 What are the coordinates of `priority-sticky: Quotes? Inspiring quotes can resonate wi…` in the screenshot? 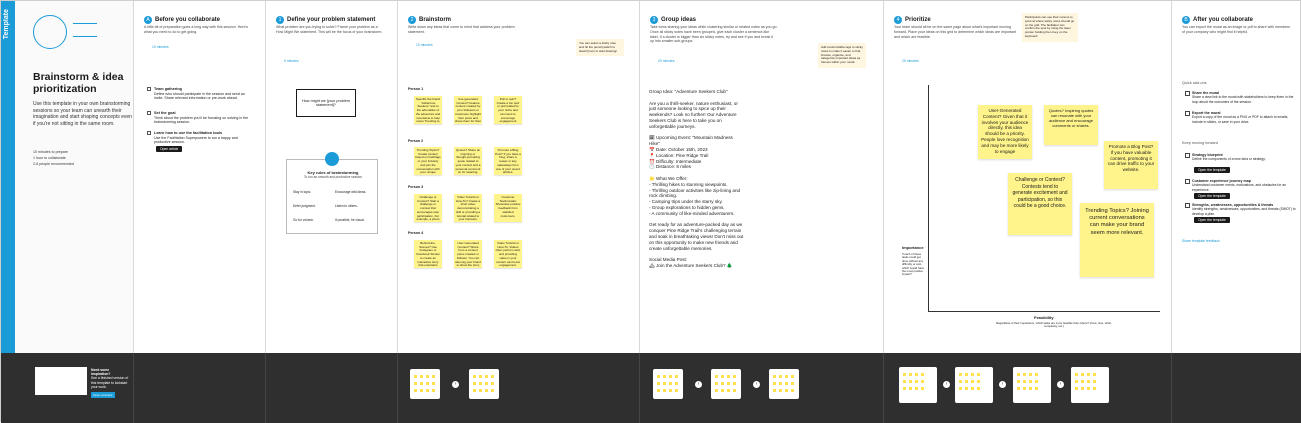 It's located at (1071, 125).